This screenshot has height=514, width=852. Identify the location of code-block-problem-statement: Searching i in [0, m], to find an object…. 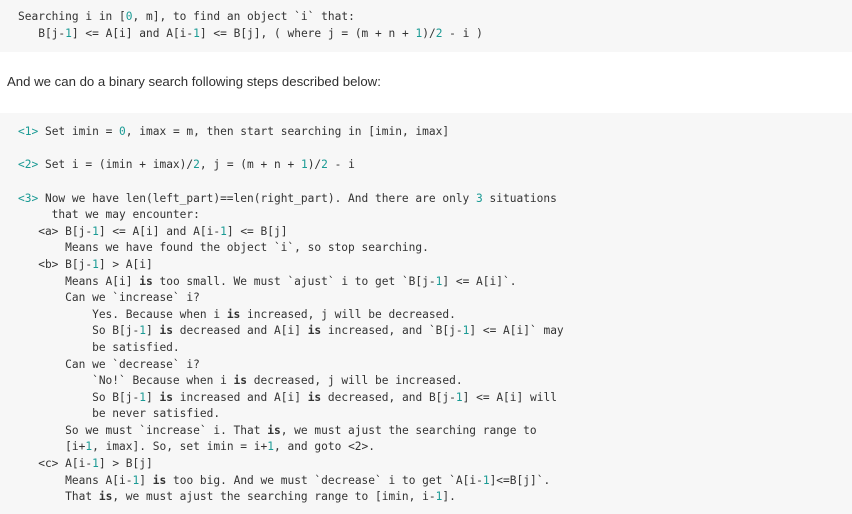
(426, 26).